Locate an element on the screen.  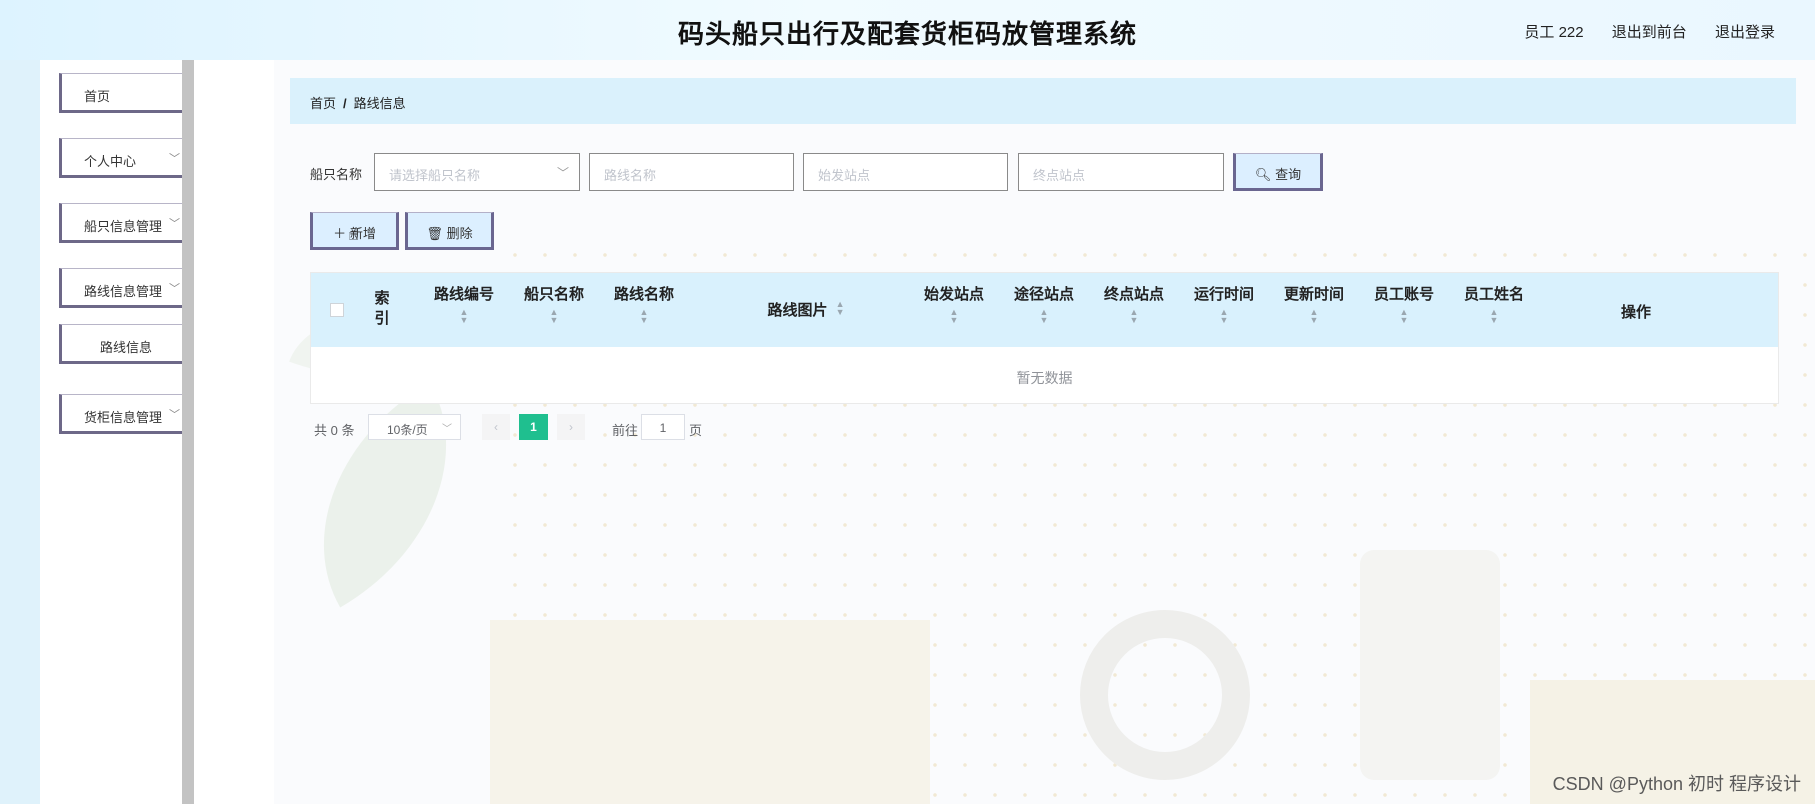
chevron-right-icon: › is located at coordinates (571, 427).